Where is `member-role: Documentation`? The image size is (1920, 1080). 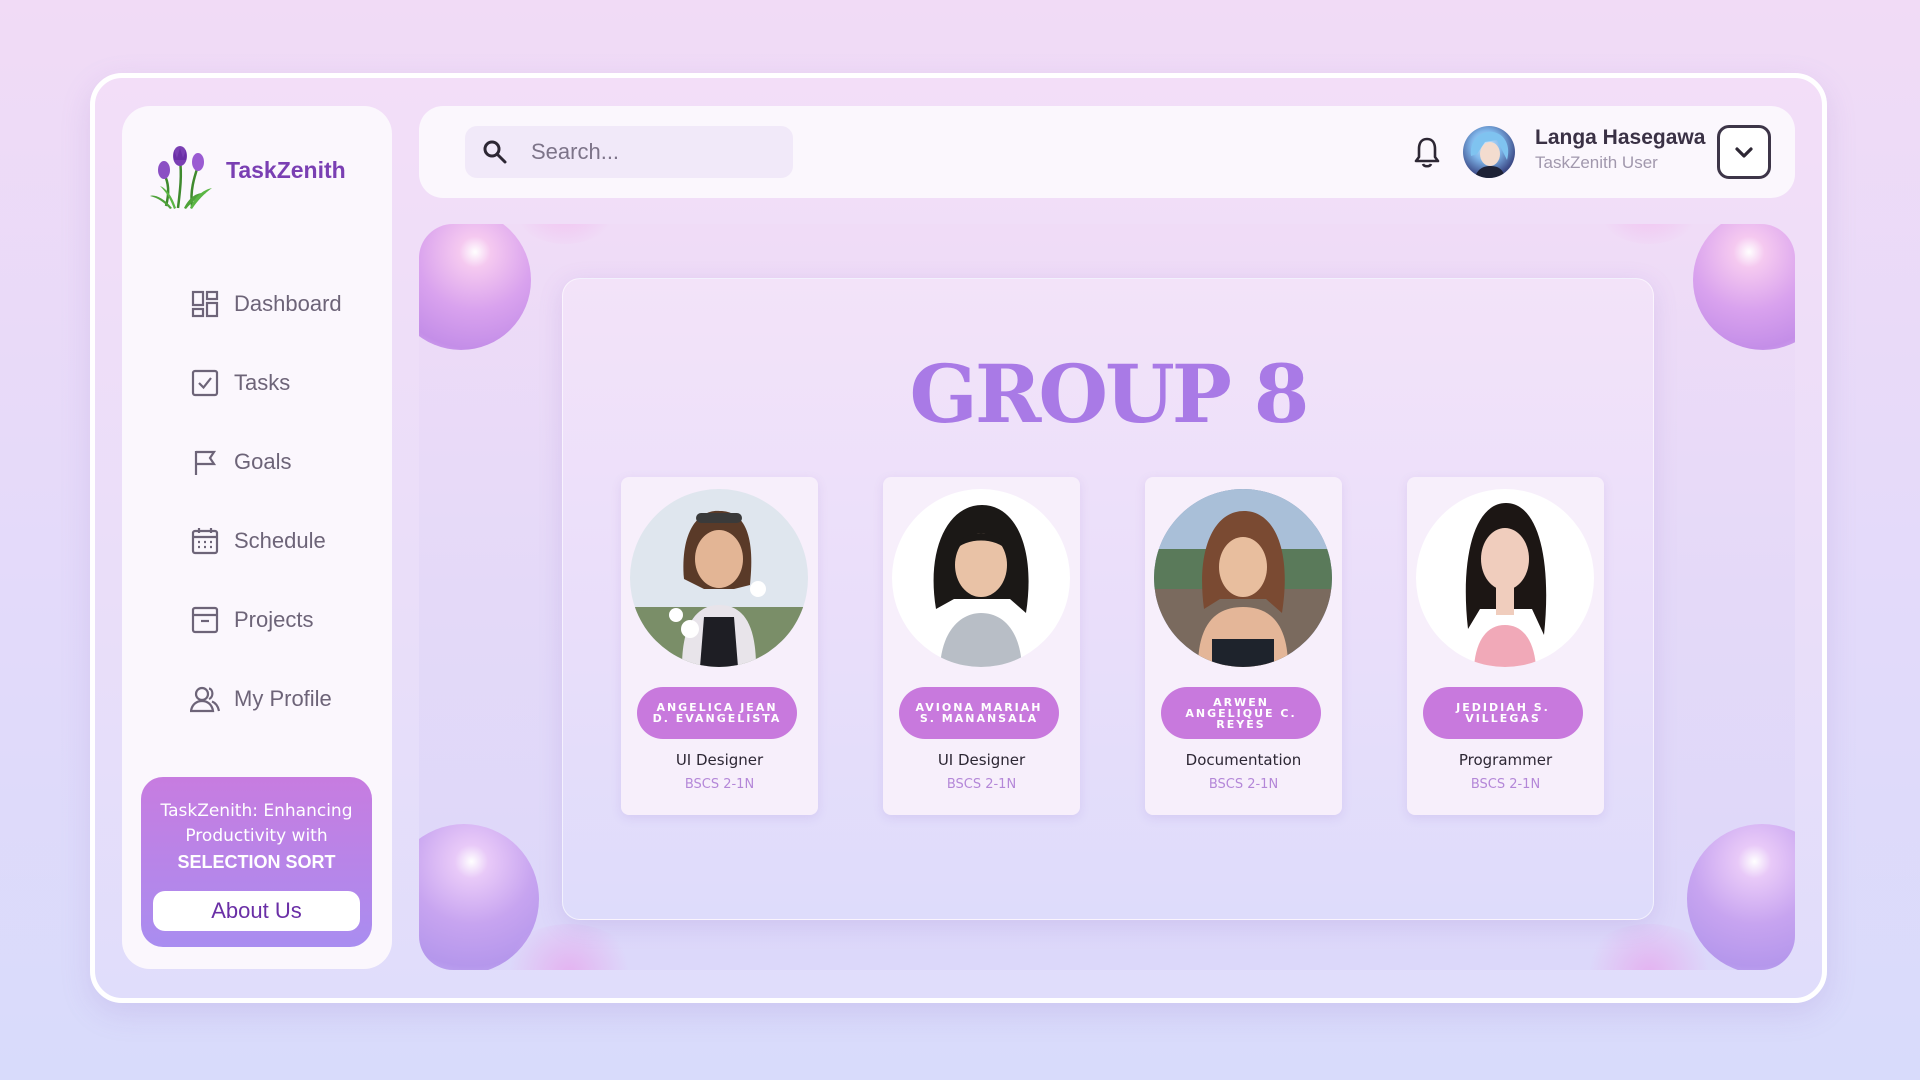 member-role: Documentation is located at coordinates (1243, 760).